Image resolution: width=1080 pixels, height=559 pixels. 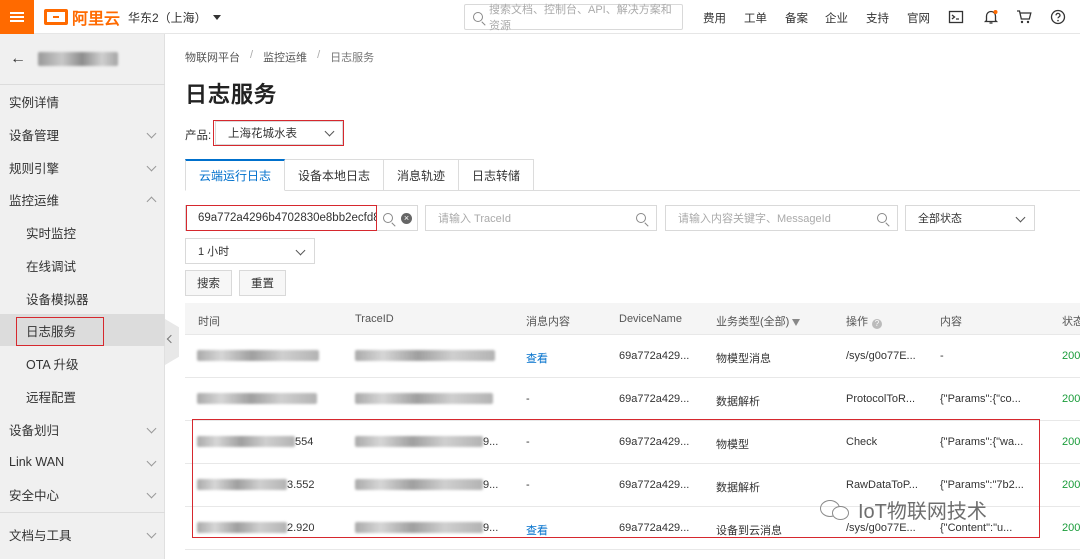 What do you see at coordinates (991, 17) in the screenshot?
I see `bell-icon` at bounding box center [991, 17].